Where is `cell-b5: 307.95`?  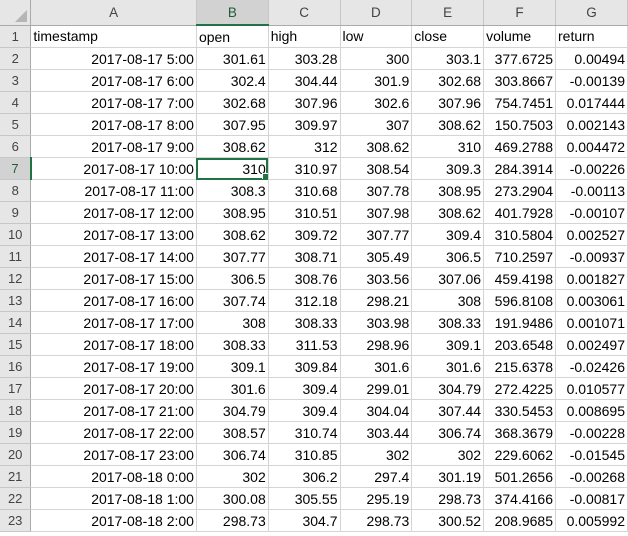
cell-b5: 307.95 is located at coordinates (232, 124).